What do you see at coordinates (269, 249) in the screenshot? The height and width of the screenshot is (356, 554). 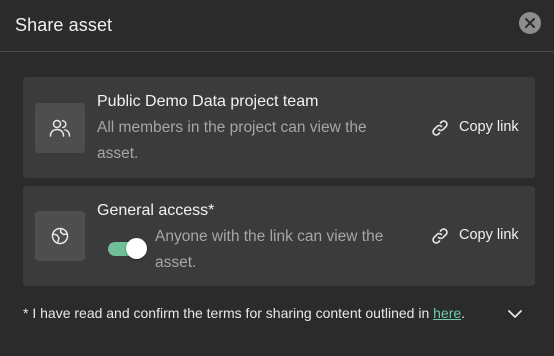 I see `general-access-description: Anyone with the link can view the asset.` at bounding box center [269, 249].